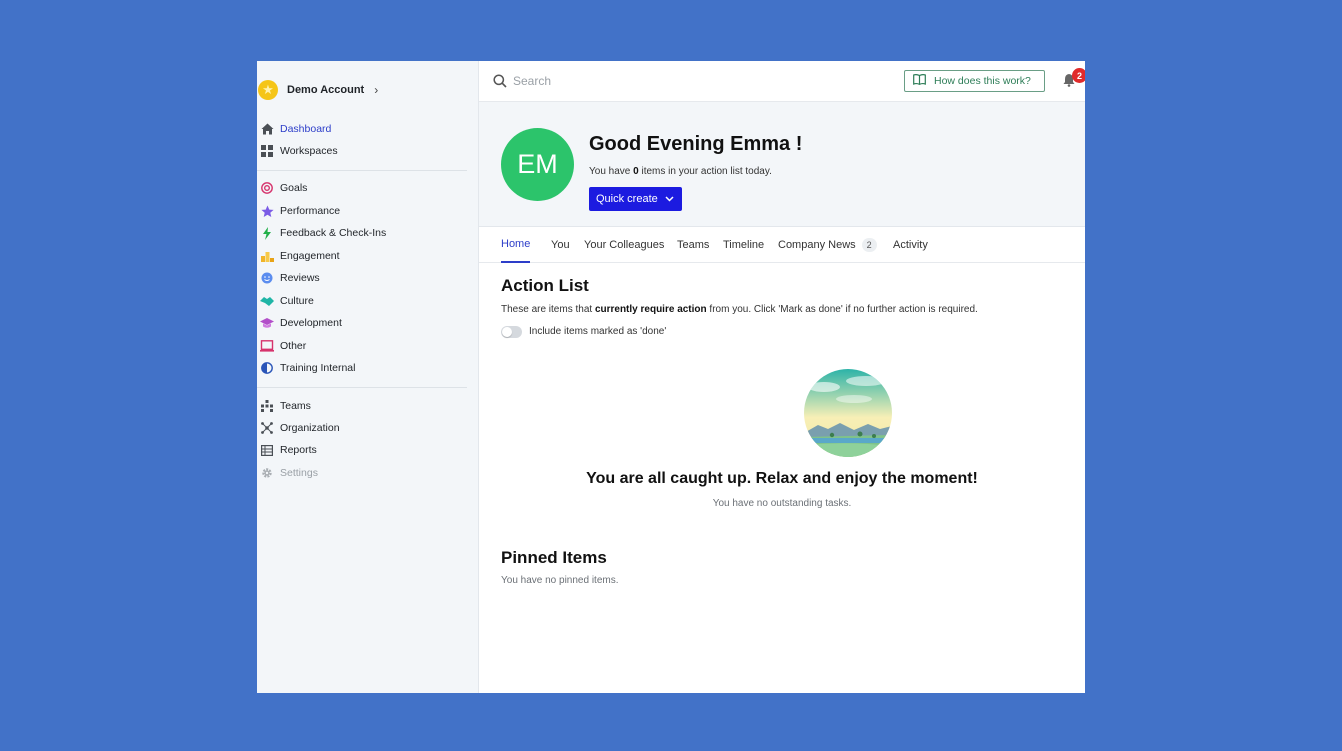 The height and width of the screenshot is (751, 1342). I want to click on half-circle-icon, so click(267, 368).